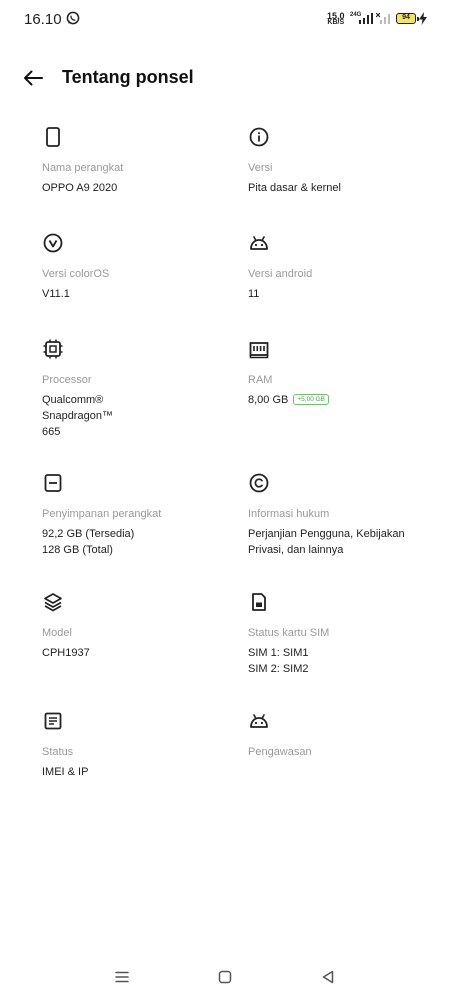  Describe the element at coordinates (88, 542) in the screenshot. I see `item-value: 92,2 GB (Tersedia) 128 GB (Total)` at that location.